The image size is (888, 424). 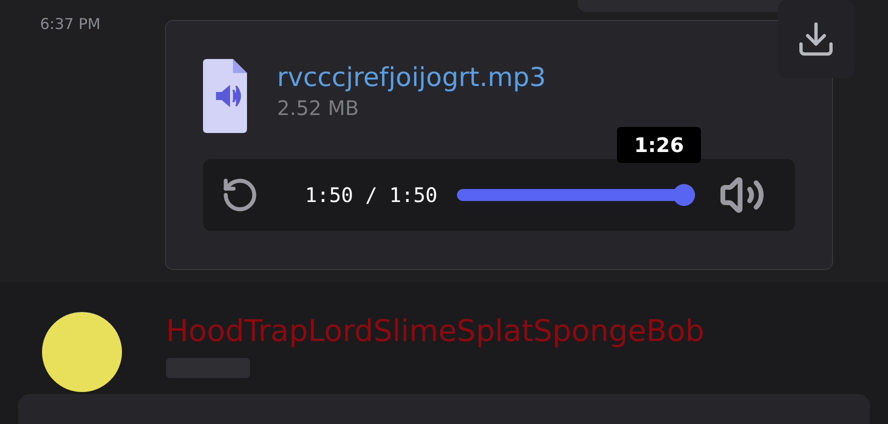 What do you see at coordinates (659, 145) in the screenshot?
I see `seek-tooltip: 1:26` at bounding box center [659, 145].